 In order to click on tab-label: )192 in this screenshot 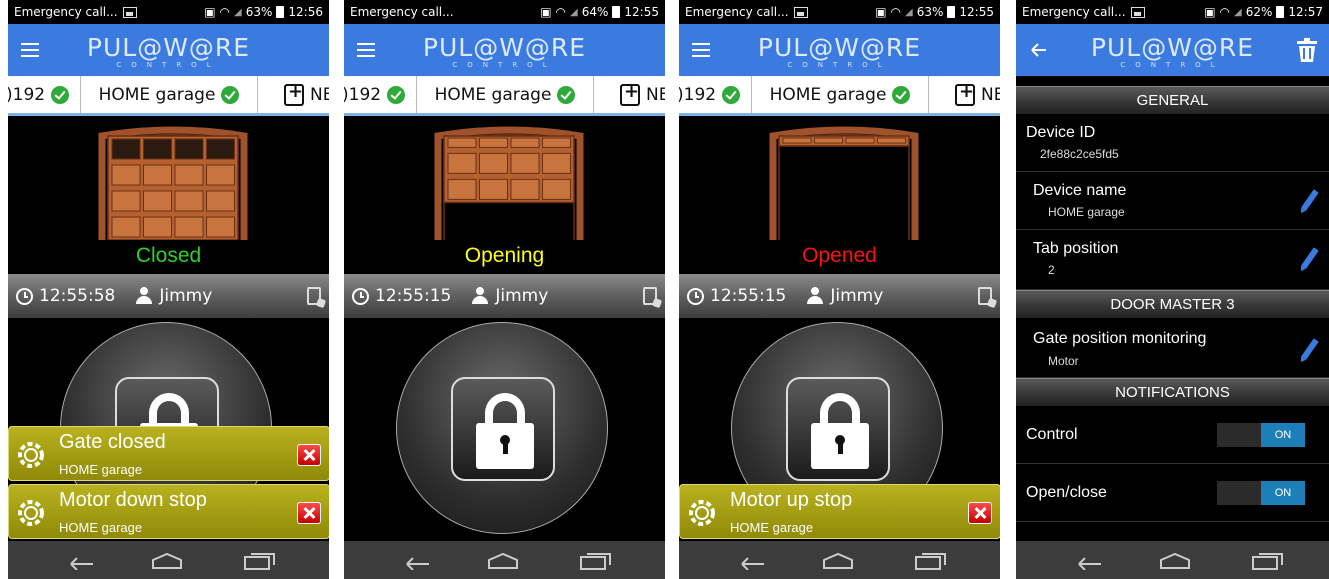, I will do `click(363, 94)`.